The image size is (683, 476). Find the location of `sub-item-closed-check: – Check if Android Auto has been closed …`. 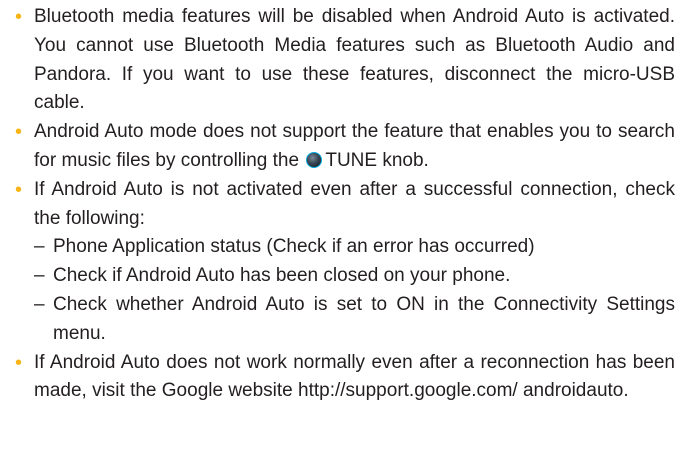

sub-item-closed-check: – Check if Android Auto has been closed … is located at coordinates (344, 276).